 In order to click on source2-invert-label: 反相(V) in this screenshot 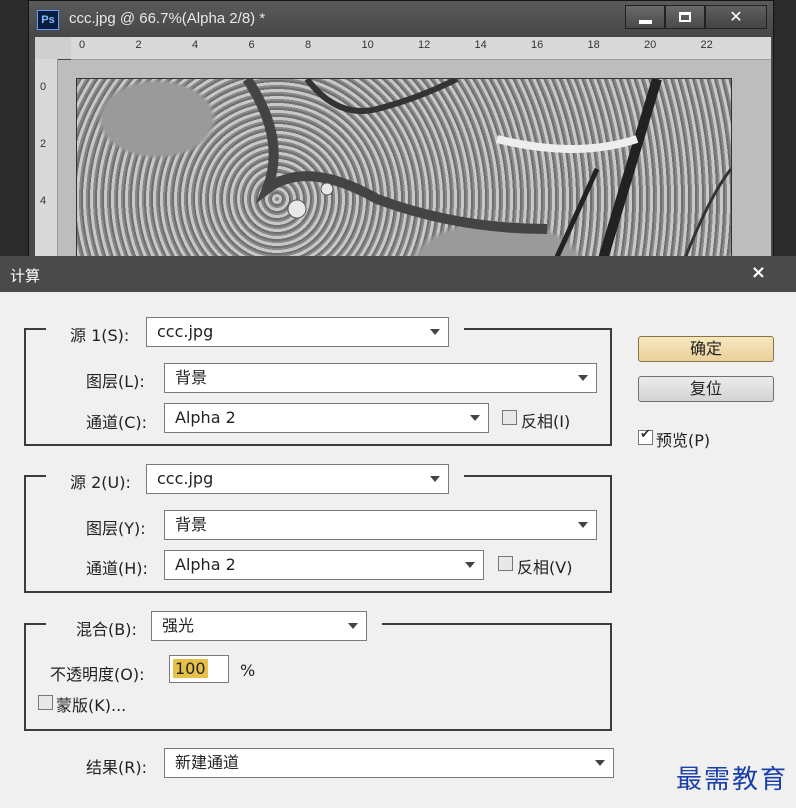, I will do `click(544, 566)`.